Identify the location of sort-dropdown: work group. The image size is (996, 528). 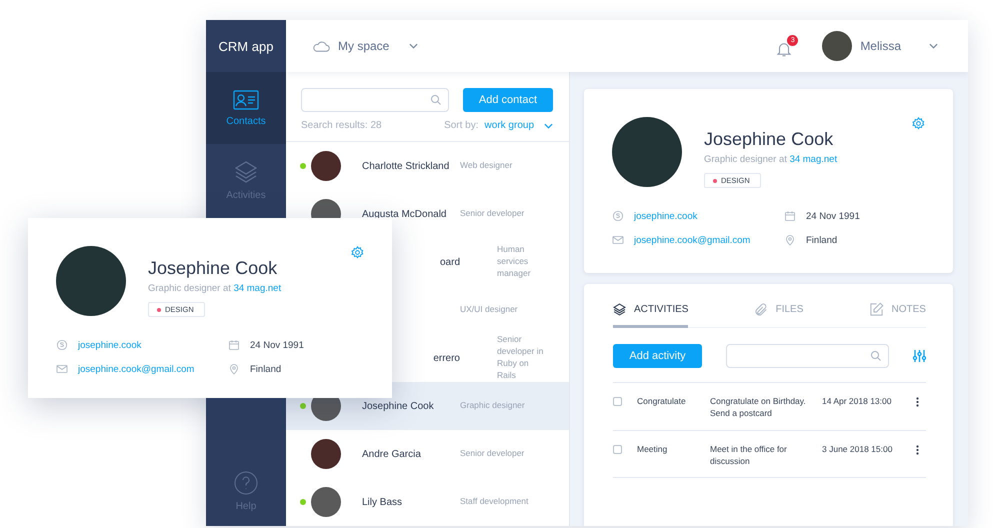
(509, 125).